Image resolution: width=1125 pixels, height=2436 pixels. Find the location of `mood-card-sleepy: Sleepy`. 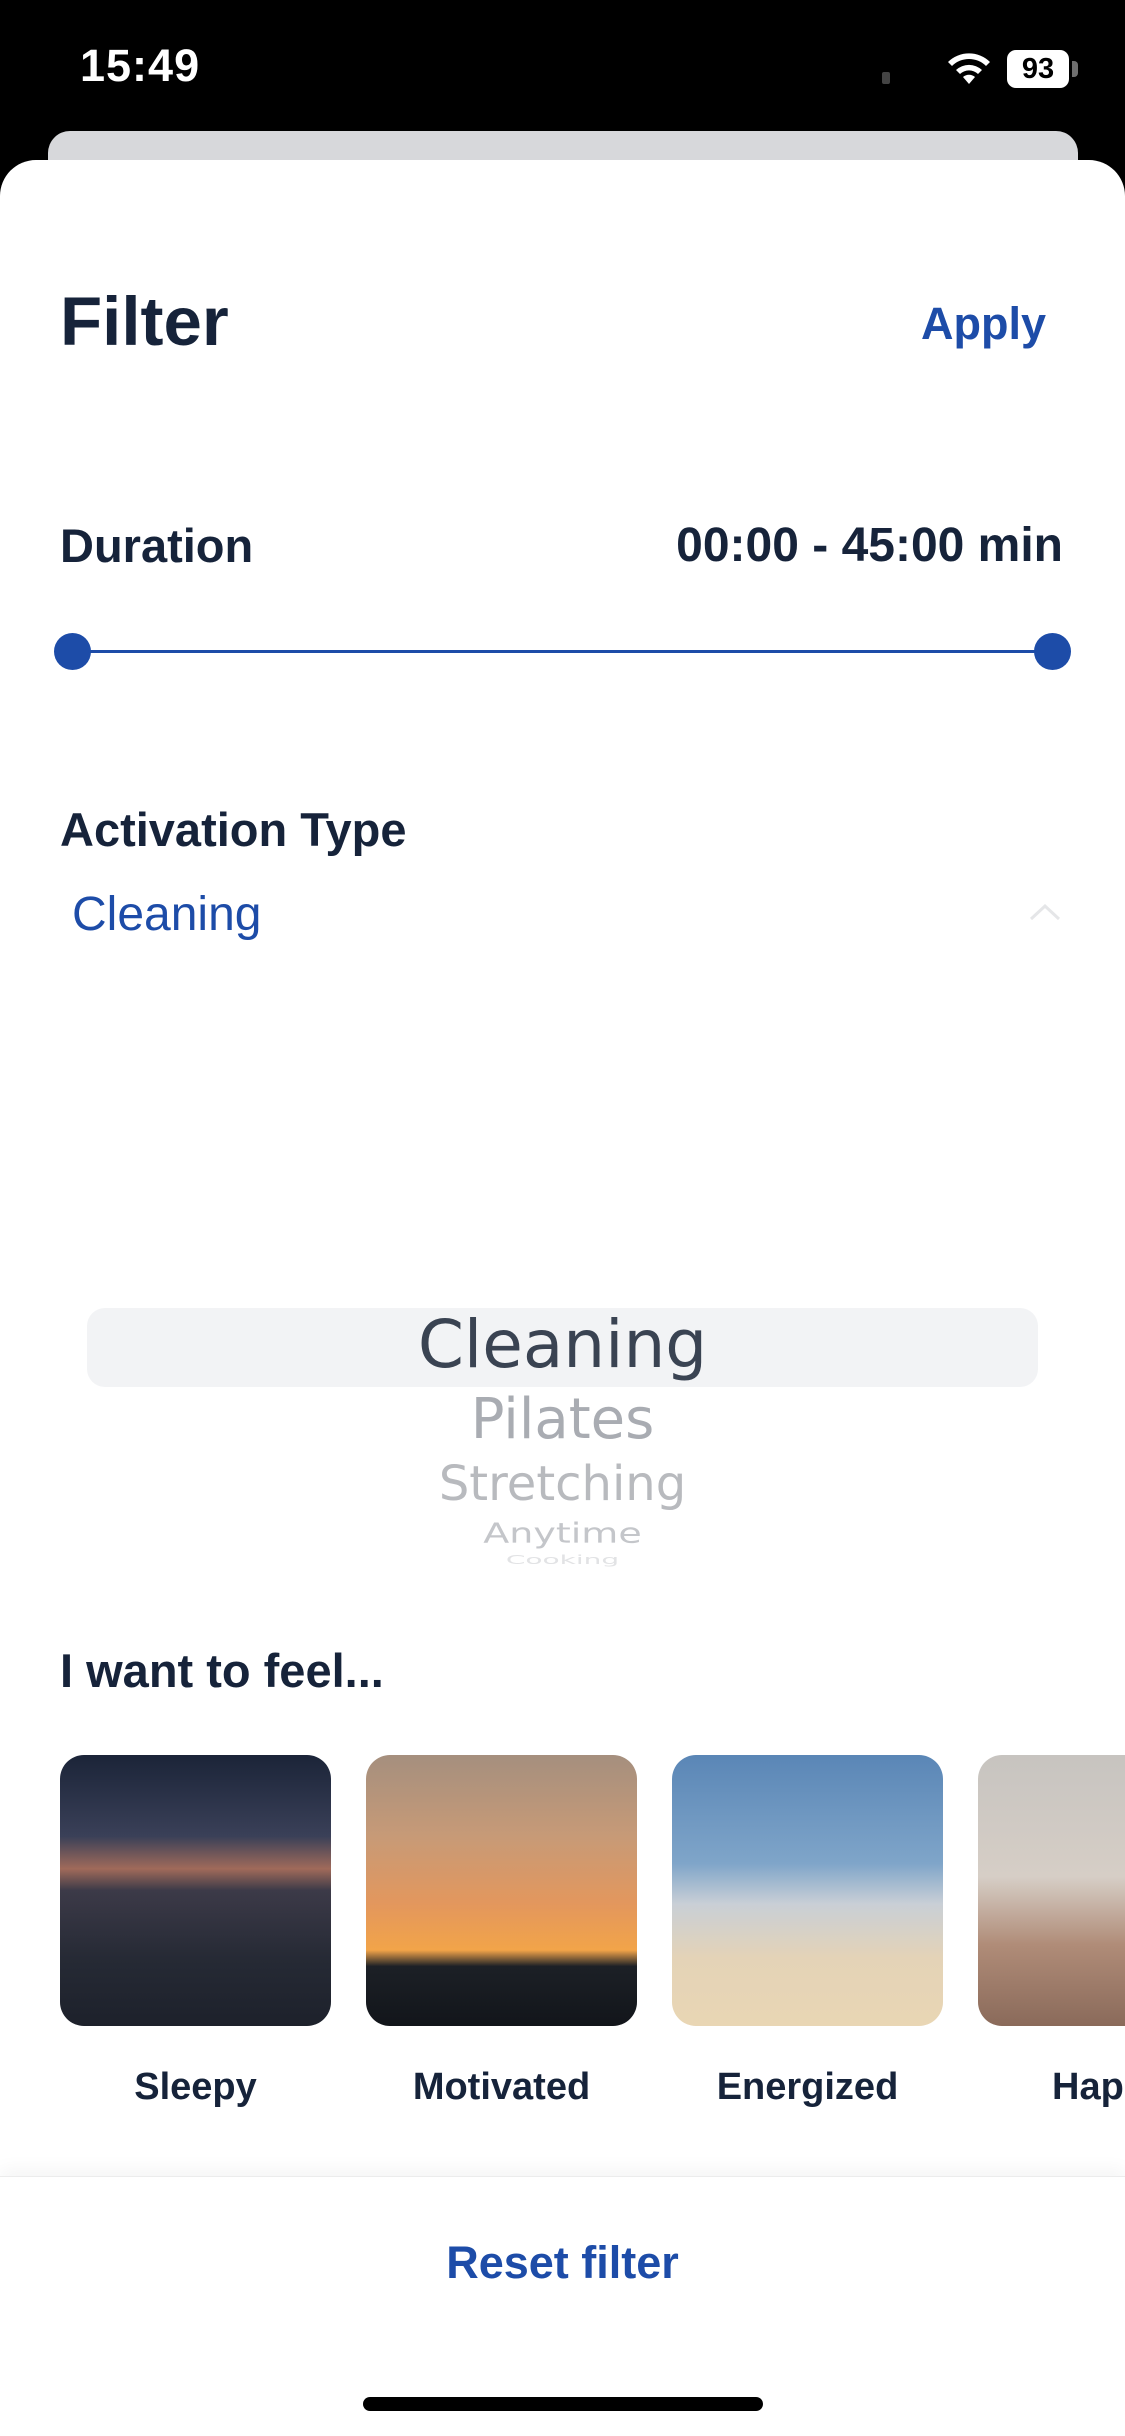

mood-card-sleepy: Sleepy is located at coordinates (195, 1932).